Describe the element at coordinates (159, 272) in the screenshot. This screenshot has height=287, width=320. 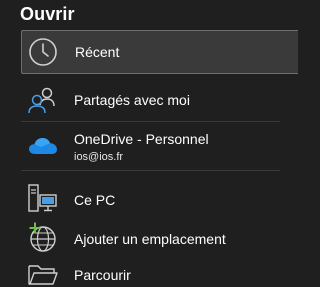
I see `location-browse: Parcourir` at that location.